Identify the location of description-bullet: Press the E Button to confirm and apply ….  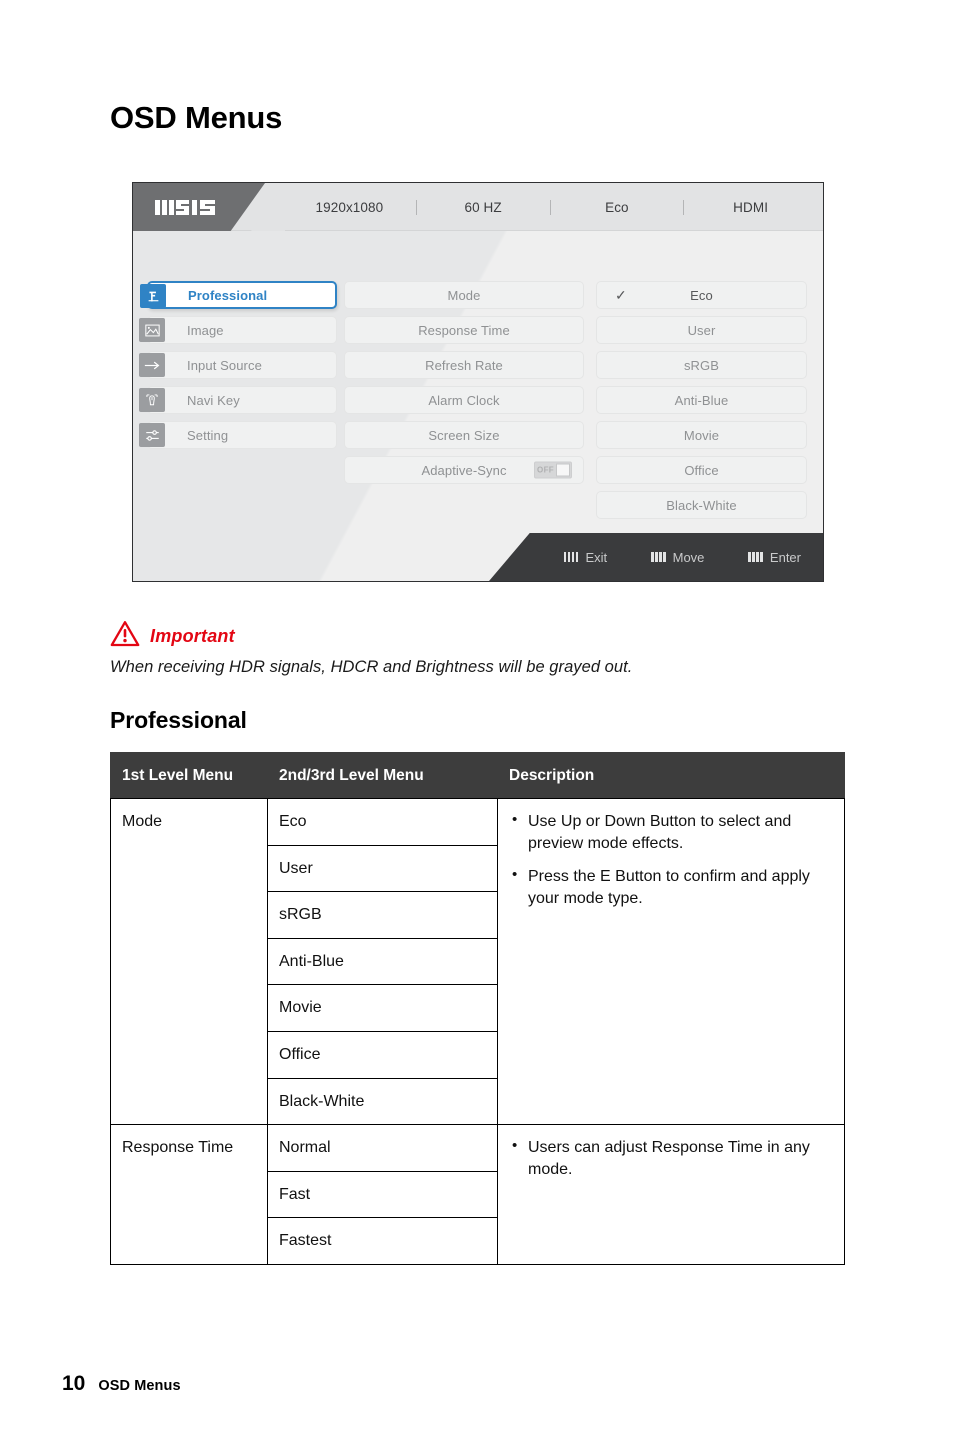
(670, 887).